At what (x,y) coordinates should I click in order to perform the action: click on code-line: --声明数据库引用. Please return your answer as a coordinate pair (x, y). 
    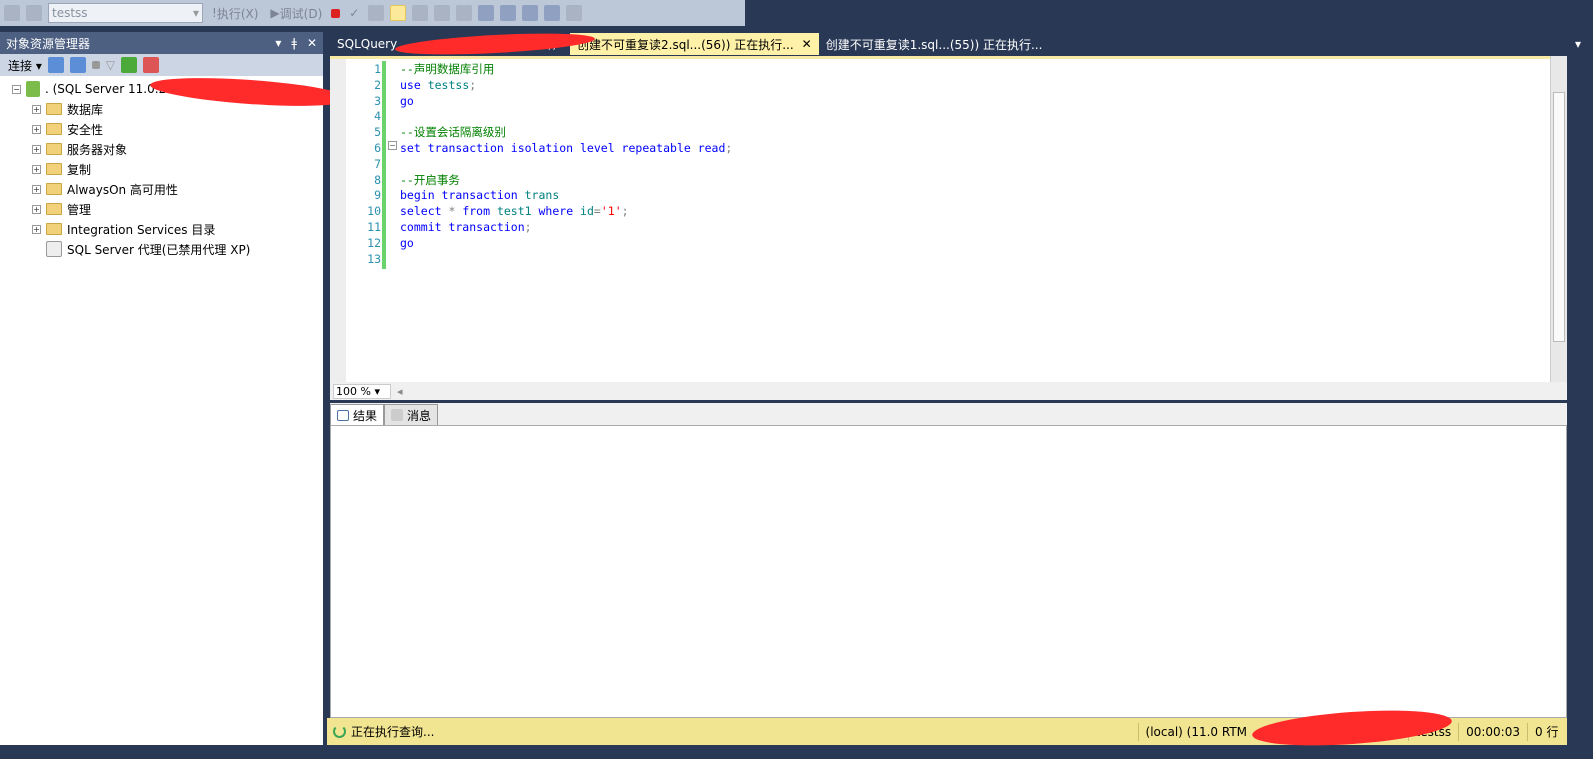
    Looking at the image, I should click on (447, 69).